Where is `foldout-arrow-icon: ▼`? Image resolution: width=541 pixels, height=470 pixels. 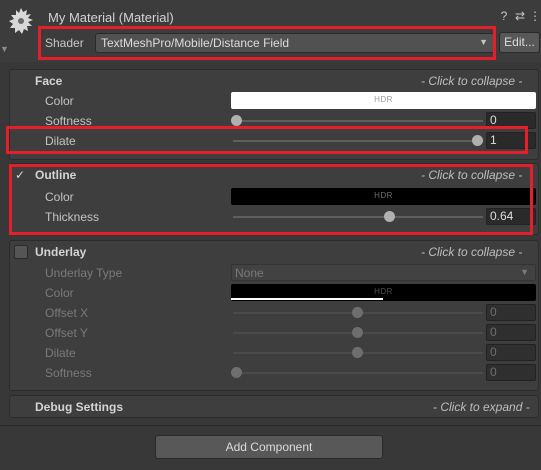
foldout-arrow-icon: ▼ is located at coordinates (4, 49).